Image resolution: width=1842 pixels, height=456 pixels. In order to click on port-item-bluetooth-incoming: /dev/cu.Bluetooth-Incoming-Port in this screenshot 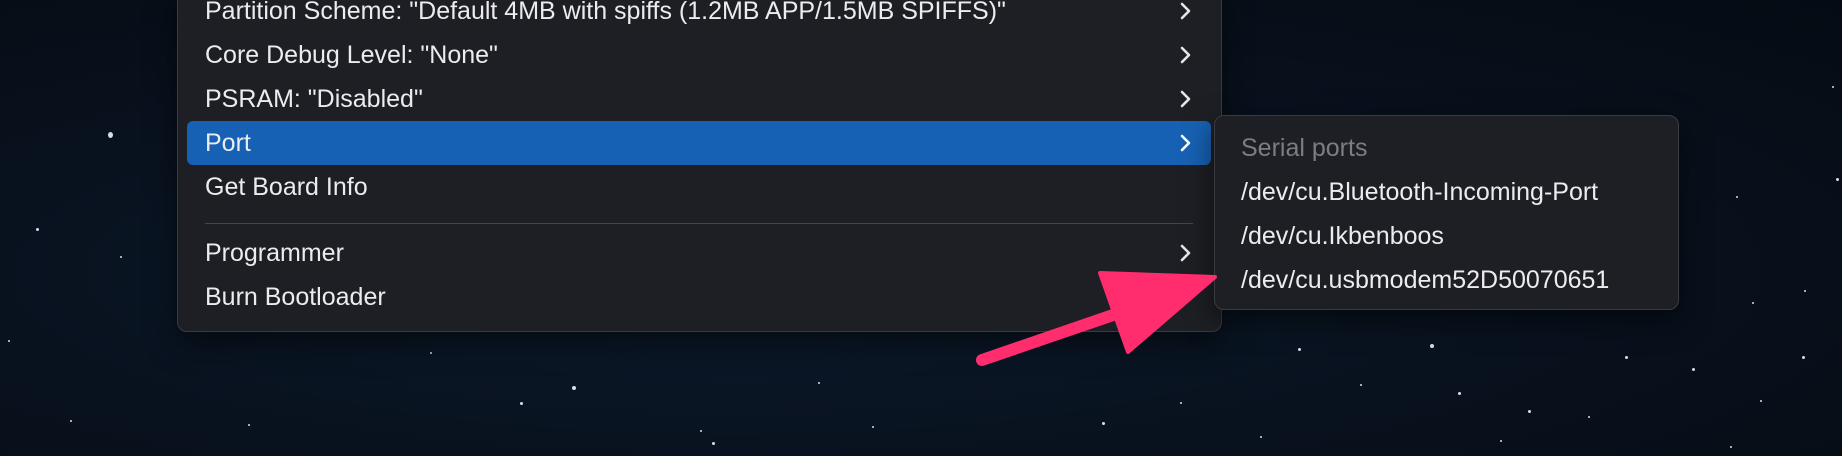, I will do `click(1419, 192)`.